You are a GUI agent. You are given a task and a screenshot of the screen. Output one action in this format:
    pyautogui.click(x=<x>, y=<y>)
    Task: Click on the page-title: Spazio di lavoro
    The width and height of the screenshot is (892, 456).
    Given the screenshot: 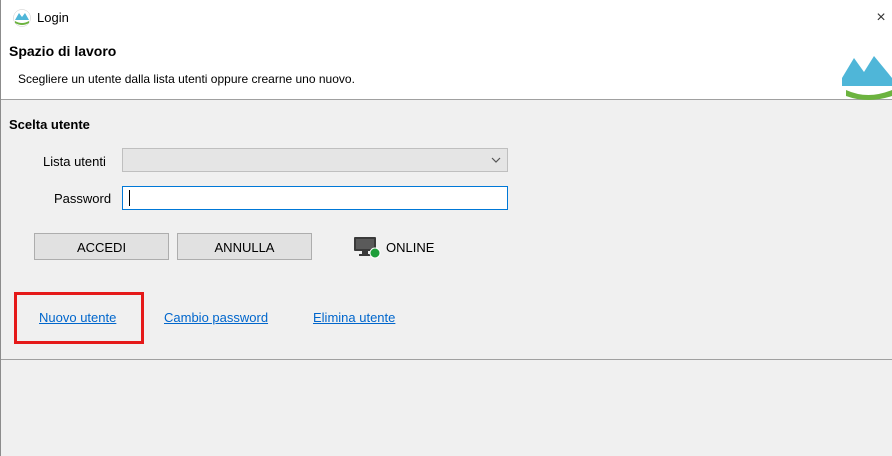 What is the action you would take?
    pyautogui.click(x=63, y=51)
    